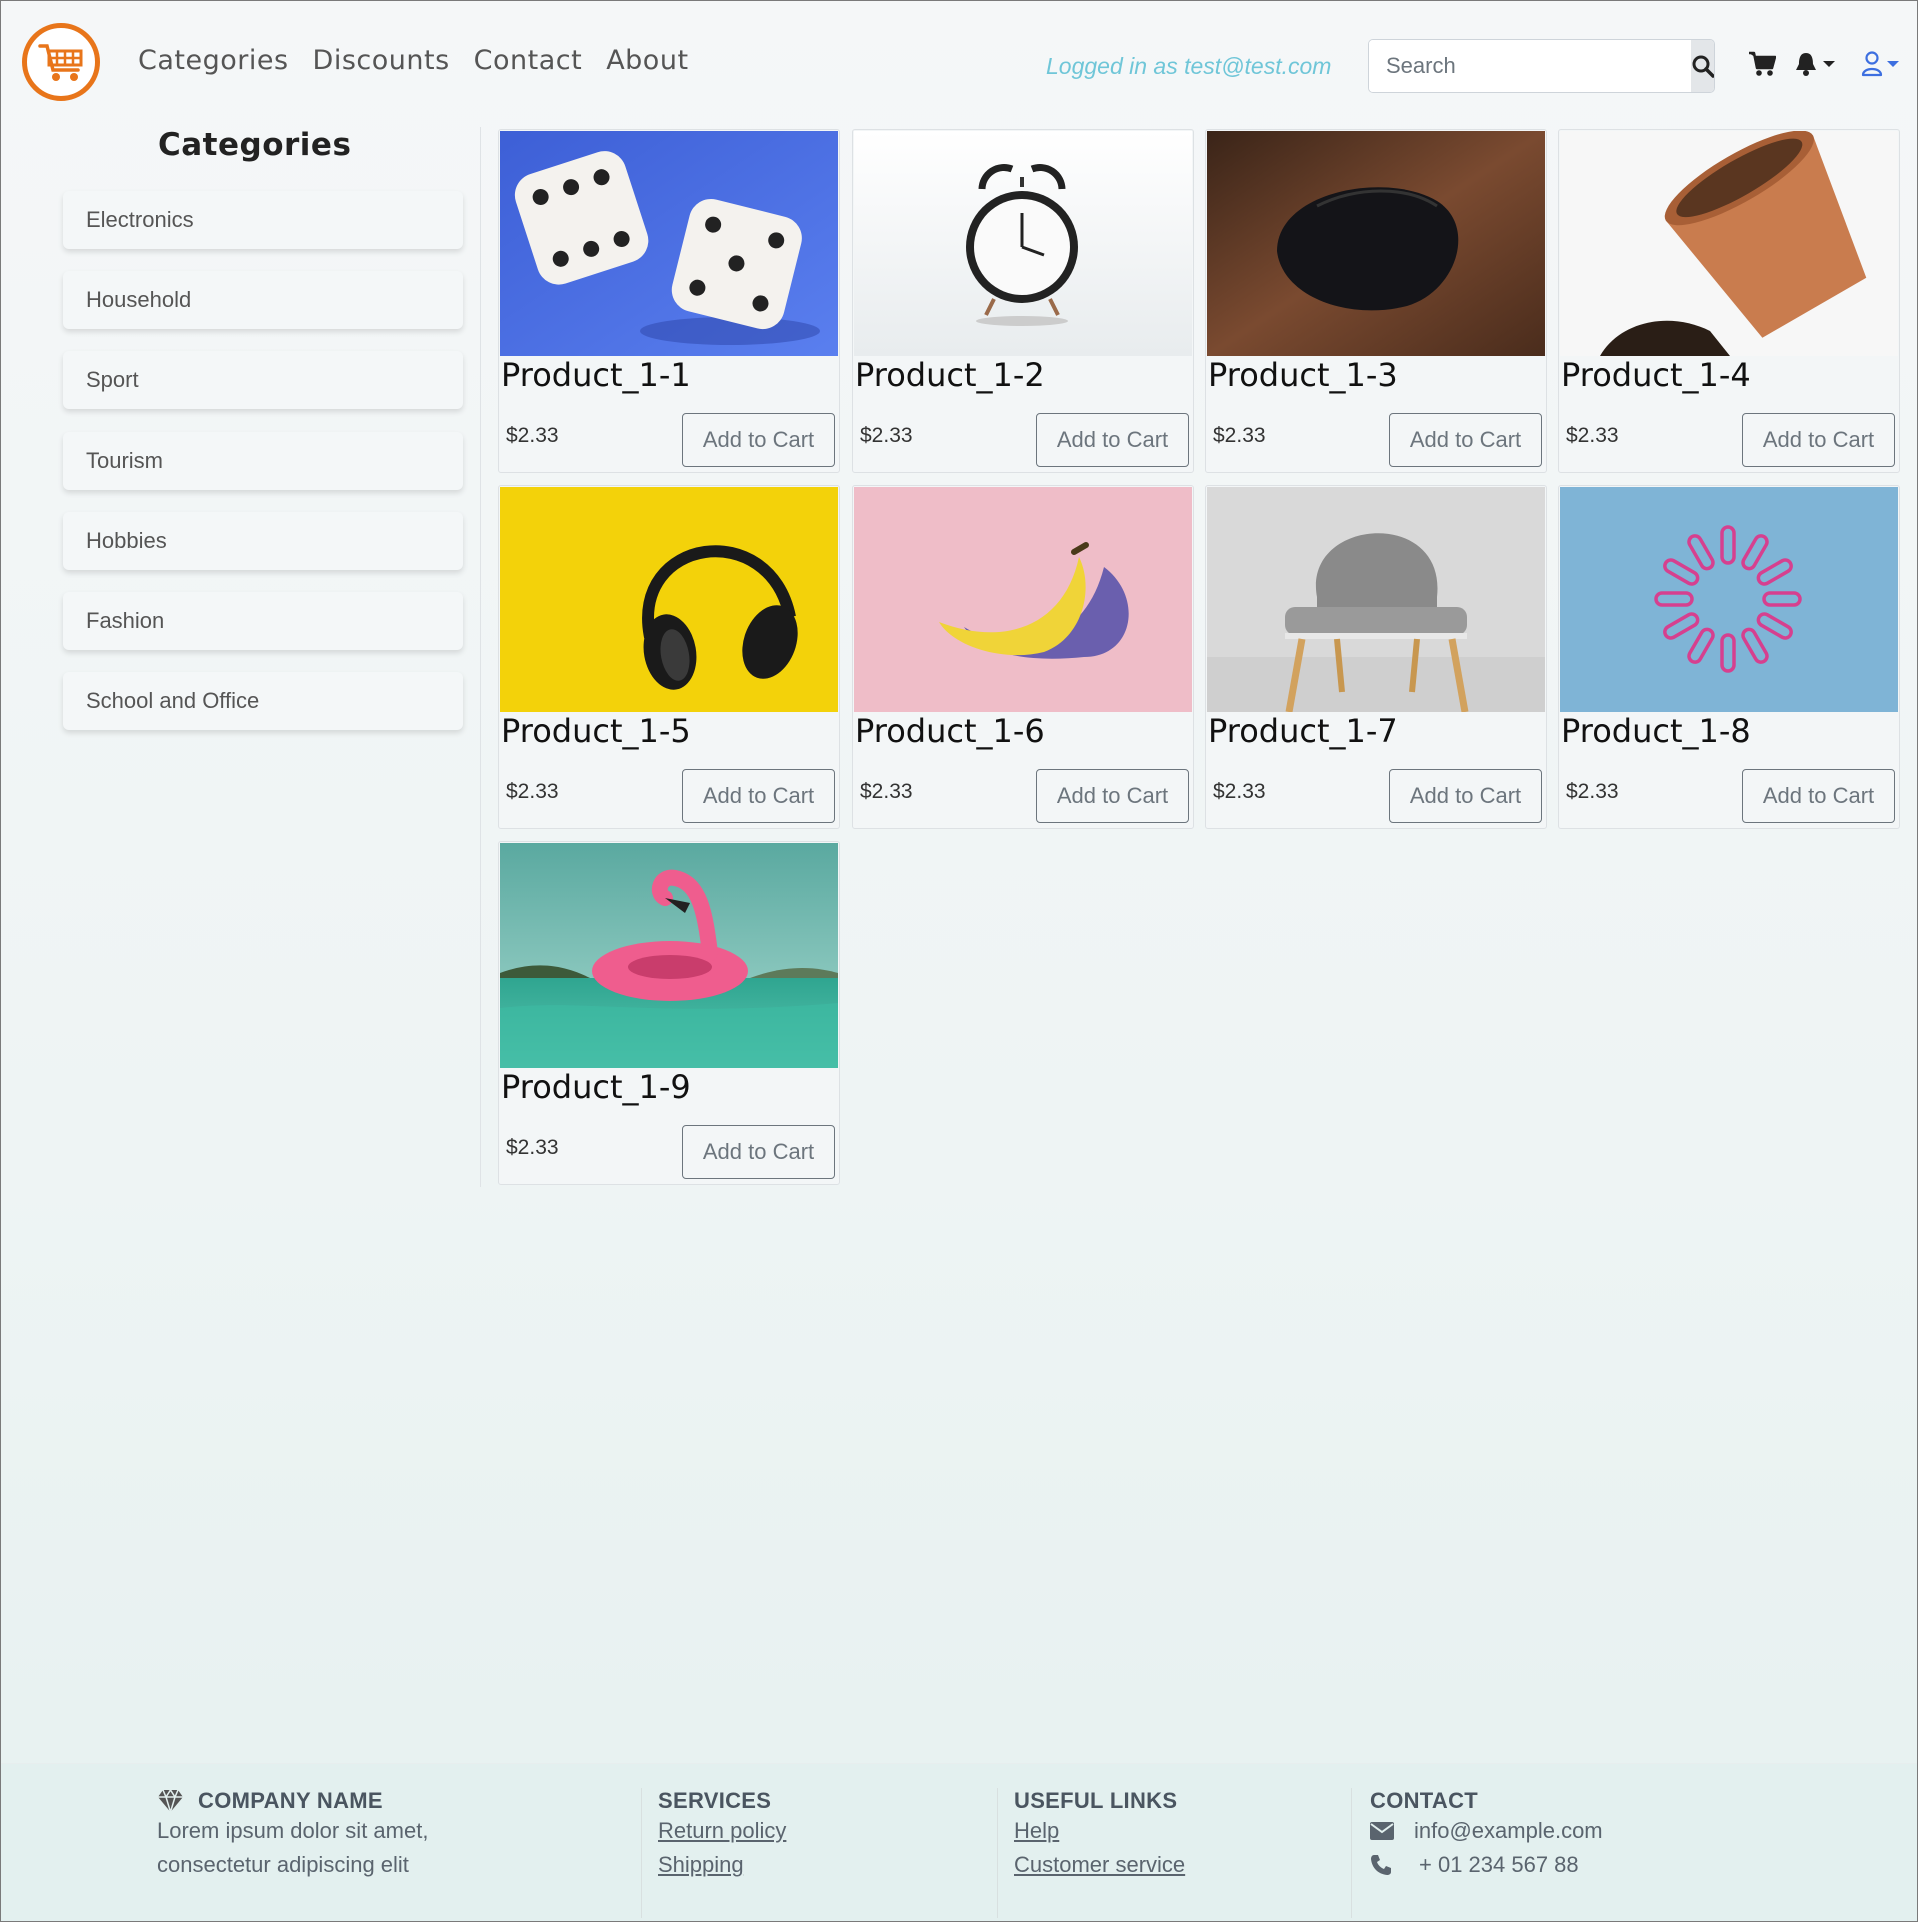 This screenshot has width=1918, height=1922. Describe the element at coordinates (1530, 66) in the screenshot. I see `search-input` at that location.